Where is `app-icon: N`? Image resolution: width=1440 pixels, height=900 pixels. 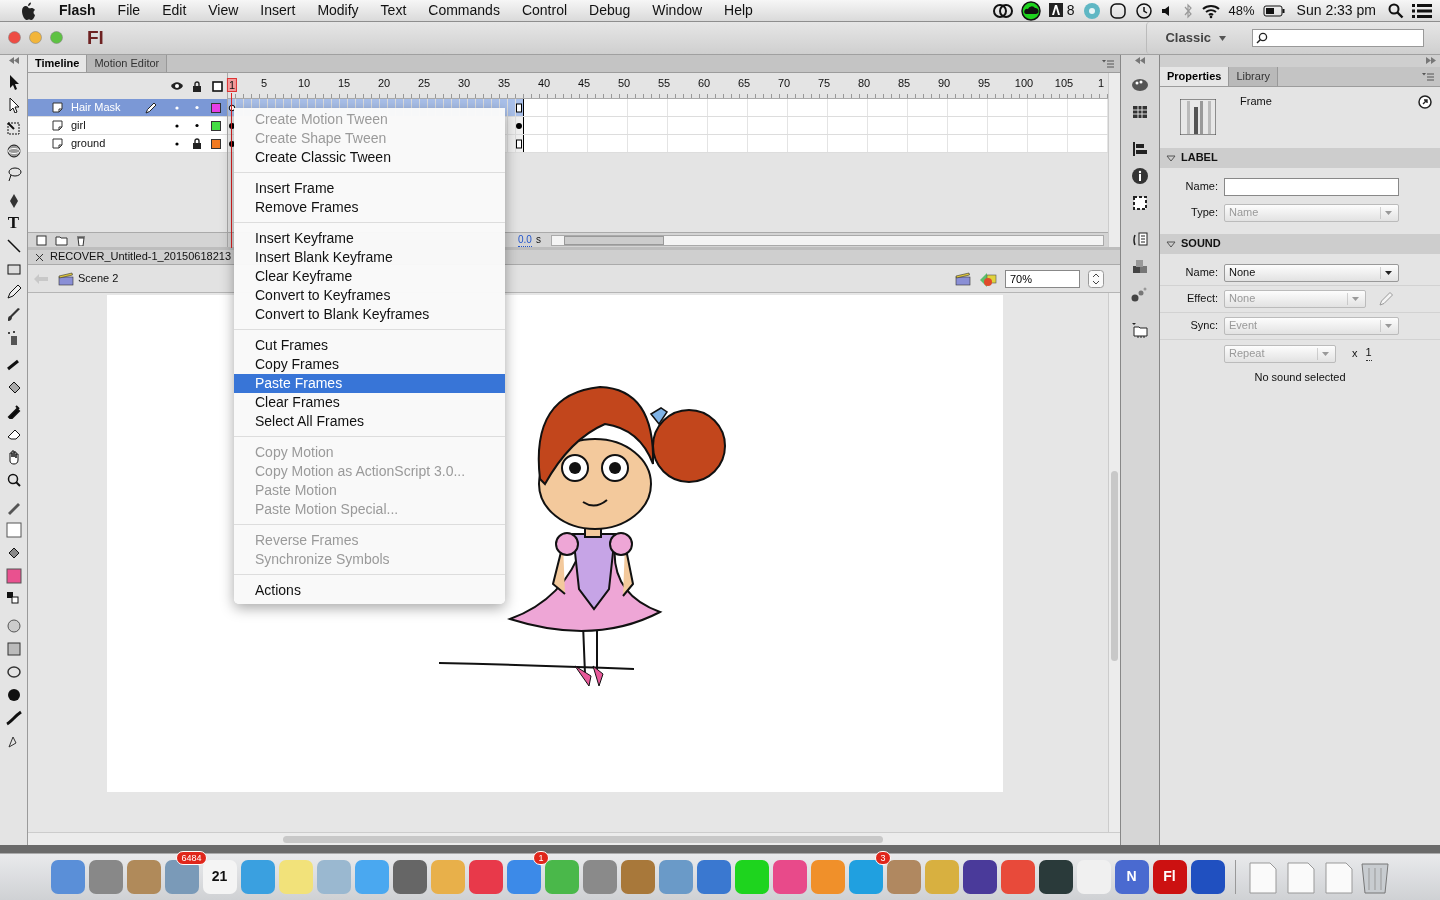
app-icon: N is located at coordinates (1131, 876).